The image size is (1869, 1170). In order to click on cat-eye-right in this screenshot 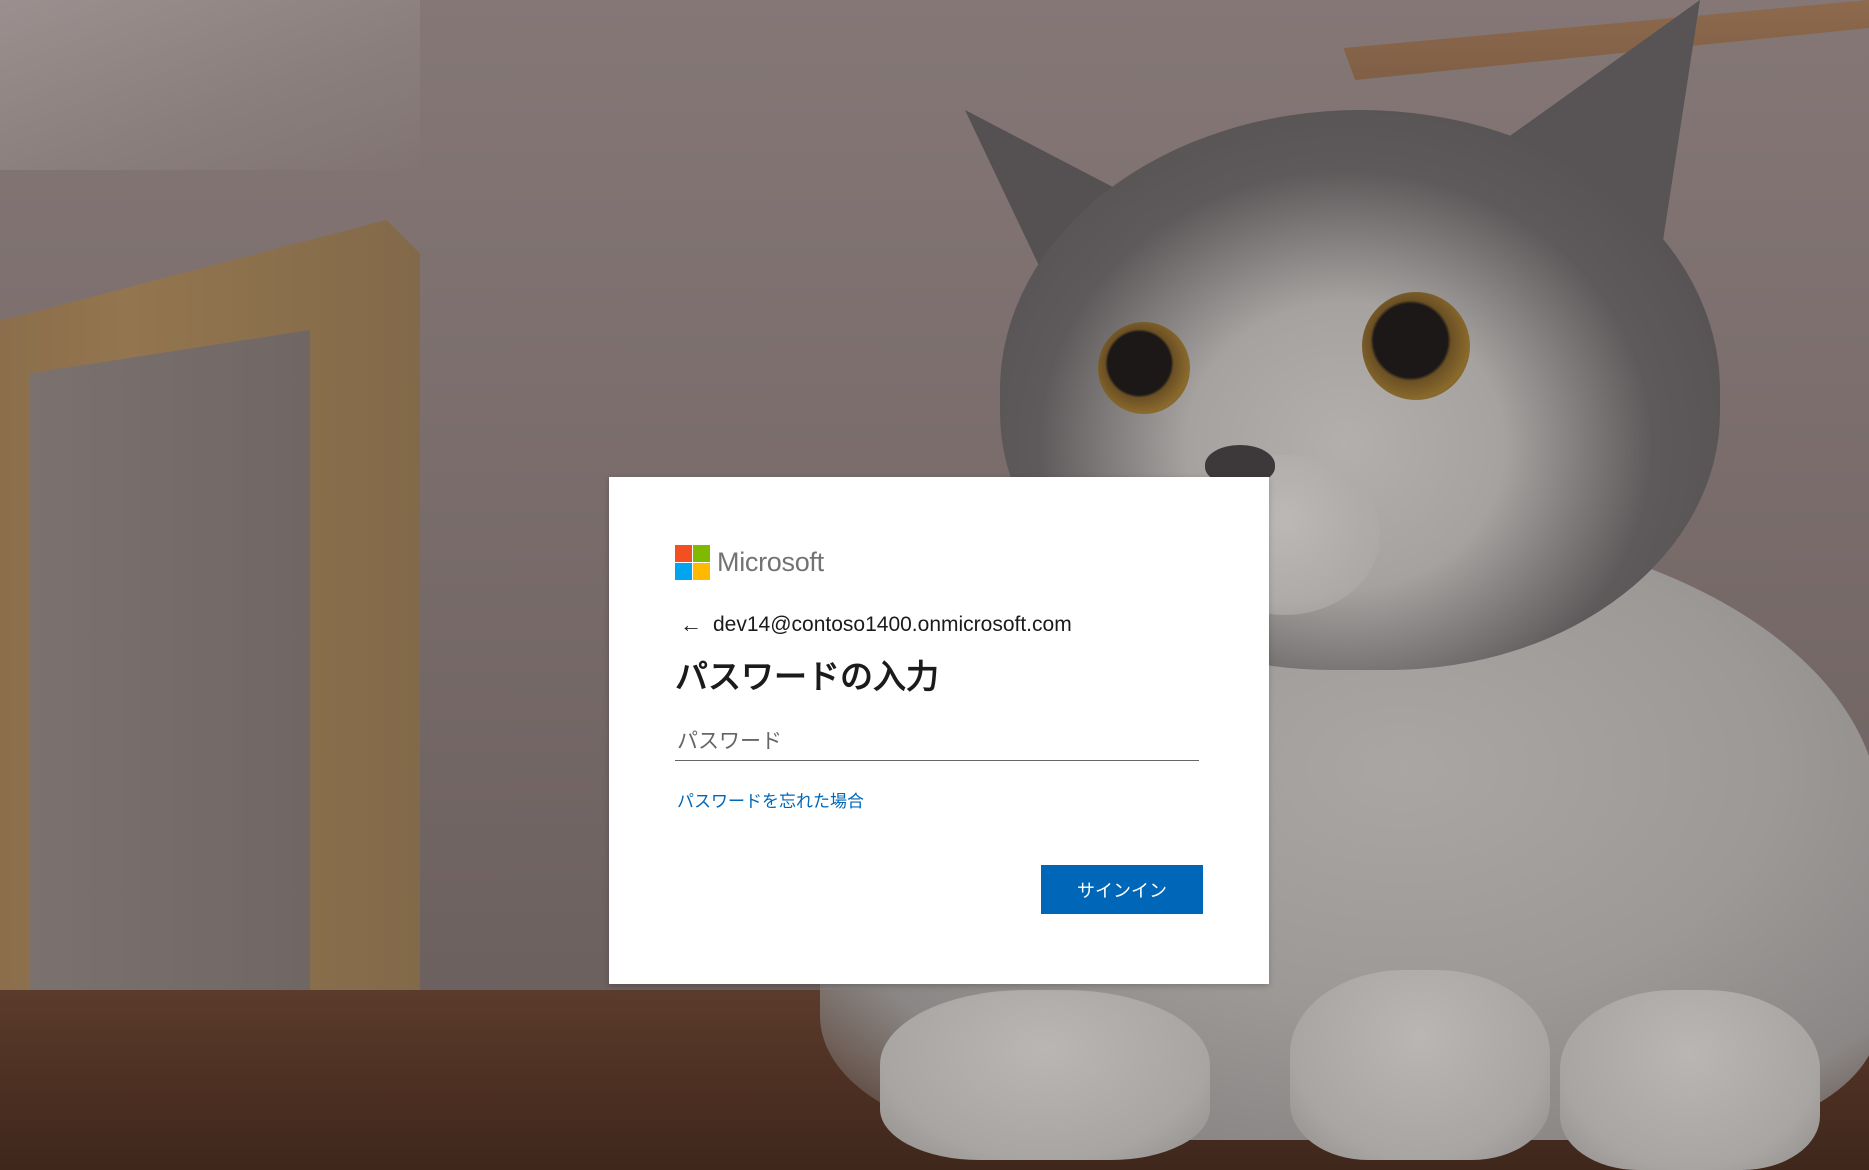, I will do `click(1416, 346)`.